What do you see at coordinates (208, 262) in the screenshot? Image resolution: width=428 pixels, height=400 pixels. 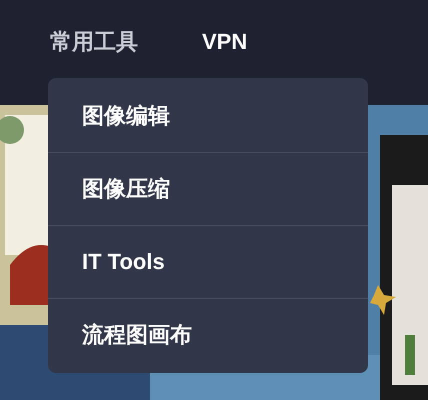 I see `menu-item: IT Tools` at bounding box center [208, 262].